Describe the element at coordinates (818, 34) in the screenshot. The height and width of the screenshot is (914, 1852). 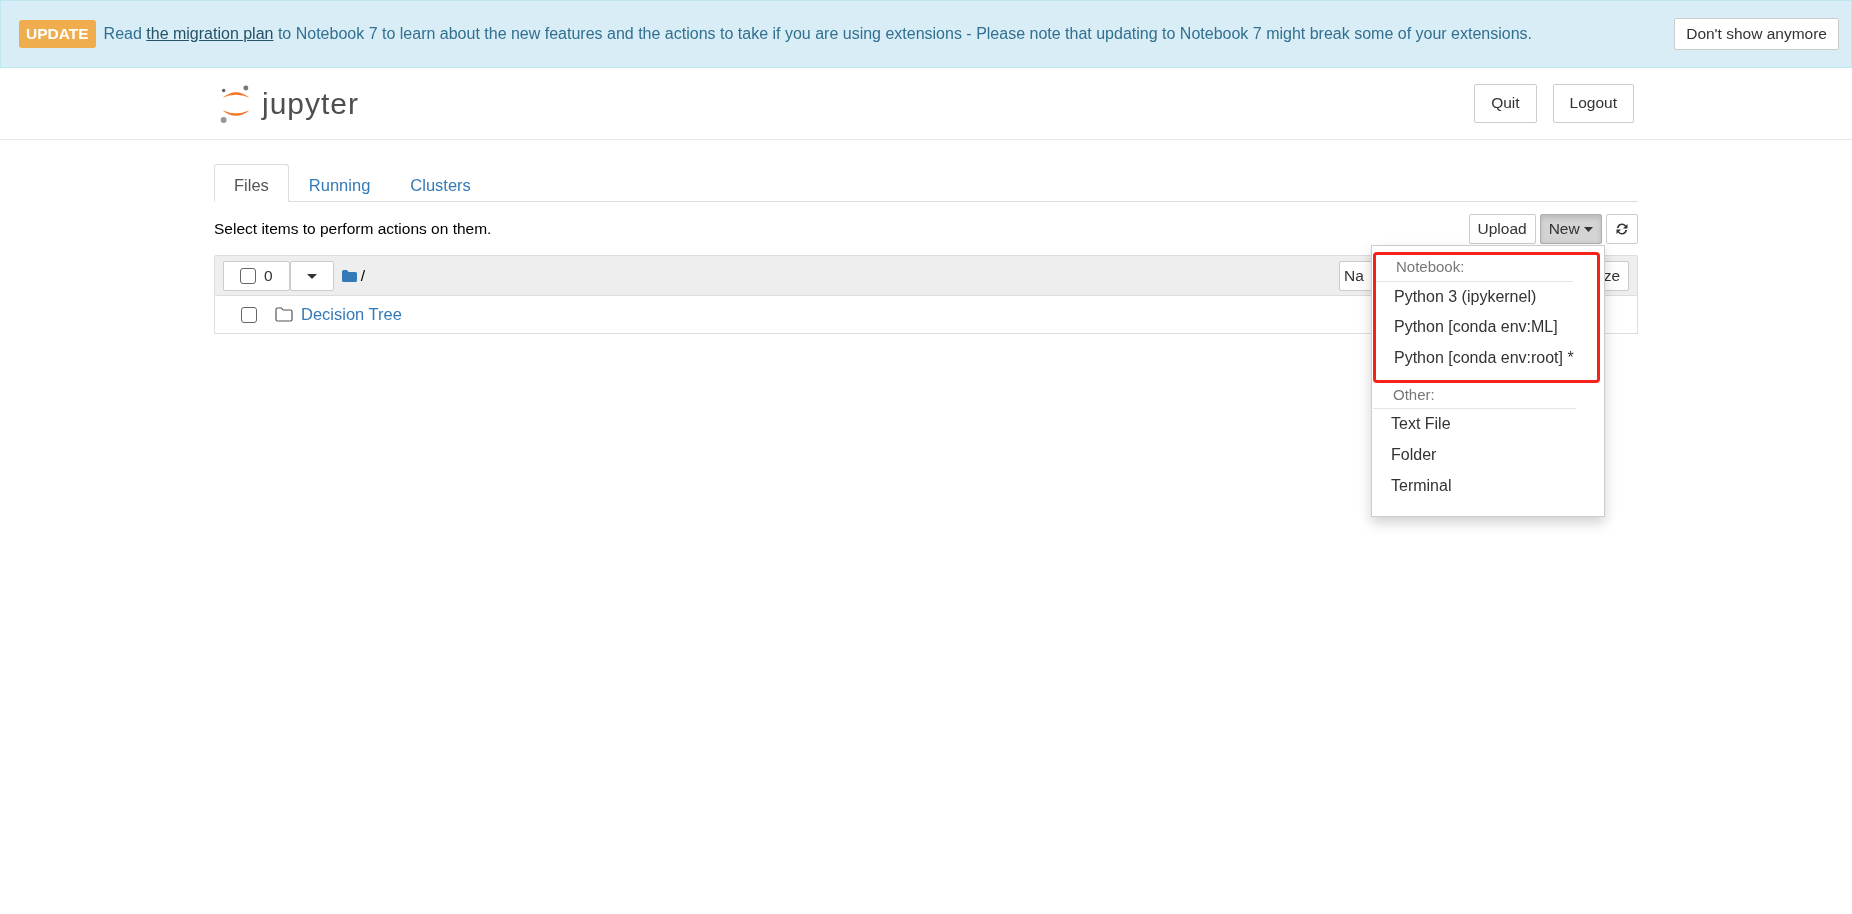
I see `banner-message: Read the migration plan to Notebook 7 to learn about the new features and the actions to take if you are using extensions - Please note that updating to Notebook 7 might break some of your extensions.` at that location.